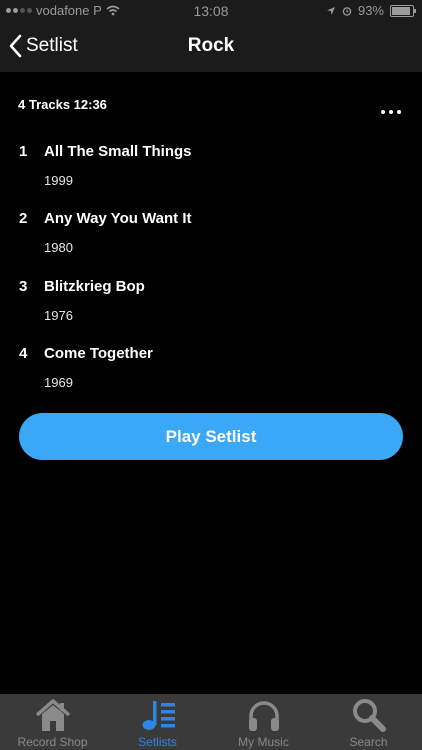 The height and width of the screenshot is (750, 422). I want to click on track-year: 1969, so click(58, 382).